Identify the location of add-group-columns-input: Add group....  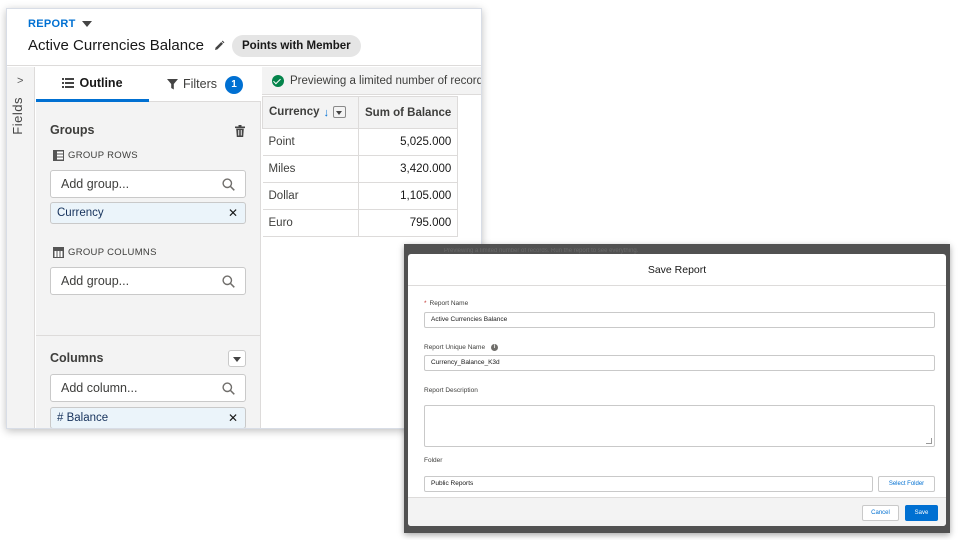
(148, 281).